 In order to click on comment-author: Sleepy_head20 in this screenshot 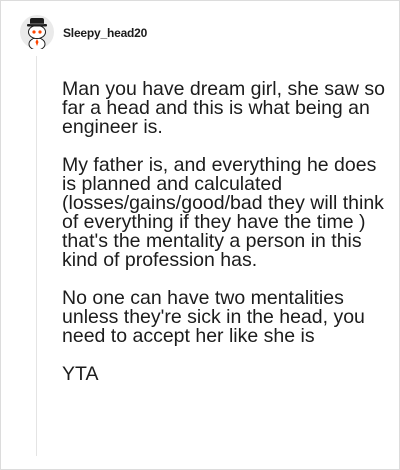, I will do `click(105, 33)`.